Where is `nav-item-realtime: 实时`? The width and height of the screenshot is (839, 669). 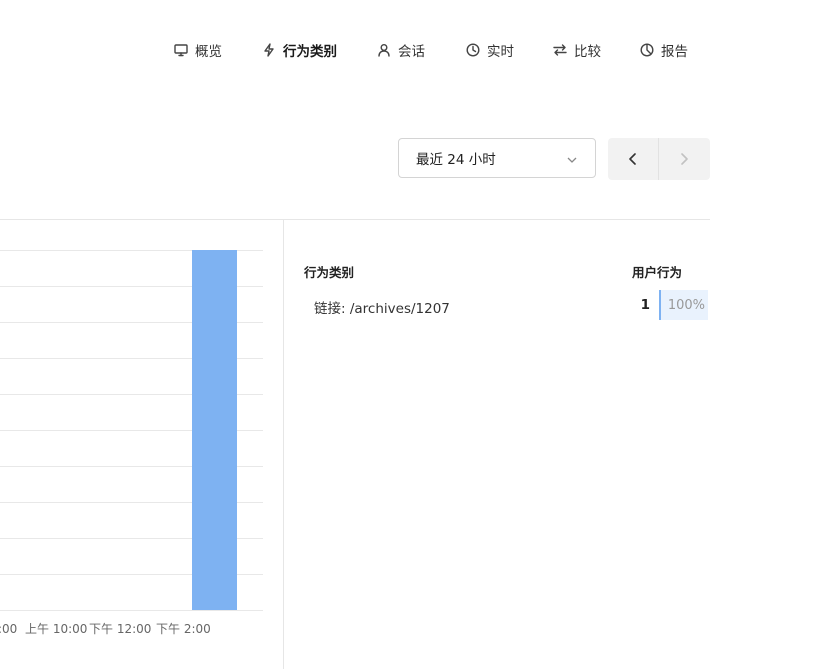
nav-item-realtime: 实时 is located at coordinates (490, 50).